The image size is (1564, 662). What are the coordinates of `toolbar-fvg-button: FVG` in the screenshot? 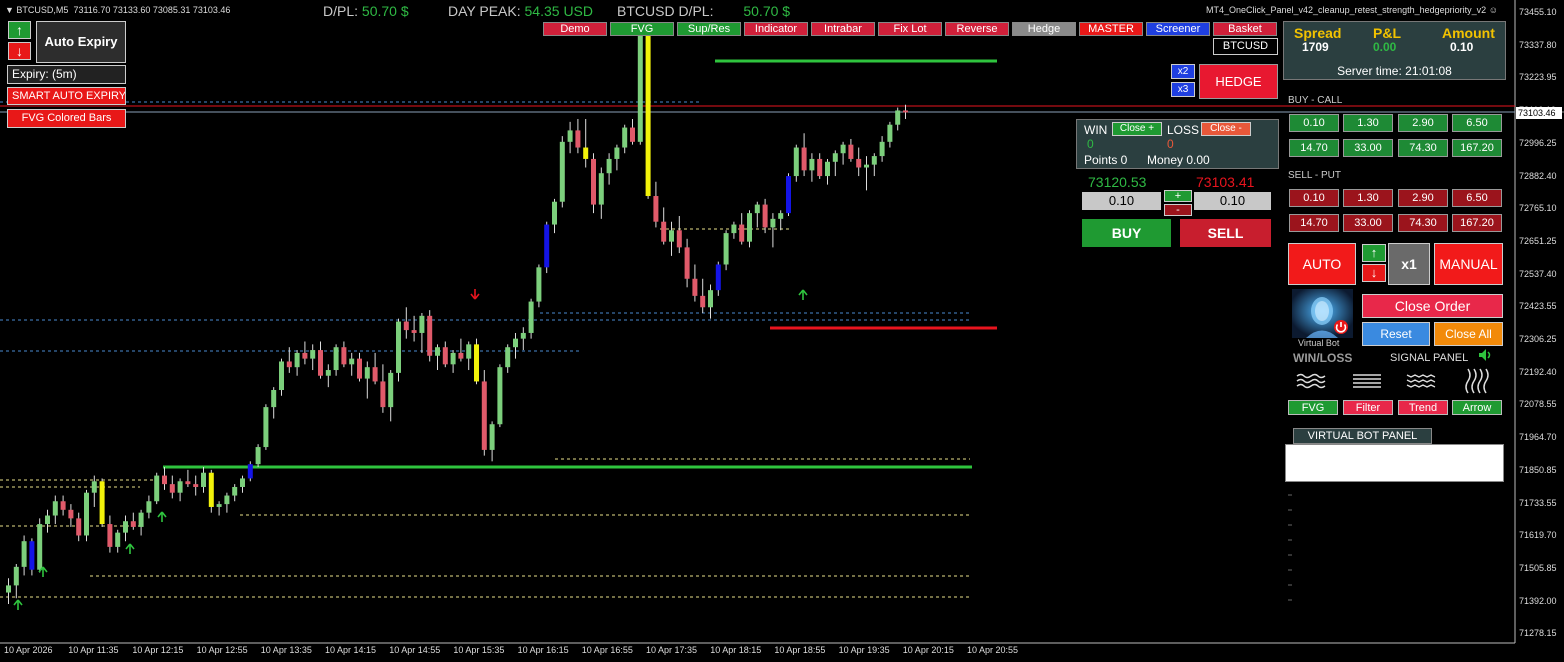 It's located at (642, 29).